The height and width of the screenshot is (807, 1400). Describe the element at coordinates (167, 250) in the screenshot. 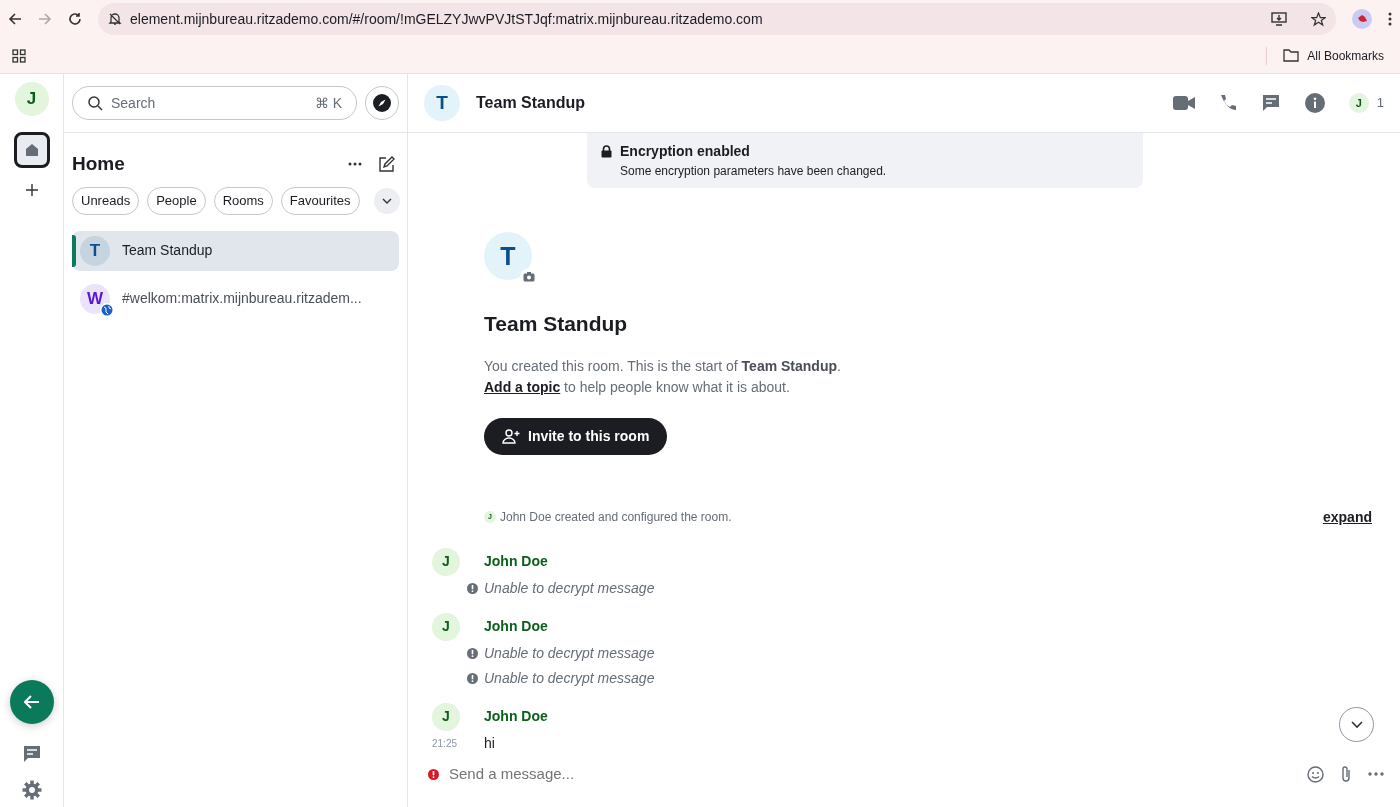

I see `room-name: Team Standup` at that location.